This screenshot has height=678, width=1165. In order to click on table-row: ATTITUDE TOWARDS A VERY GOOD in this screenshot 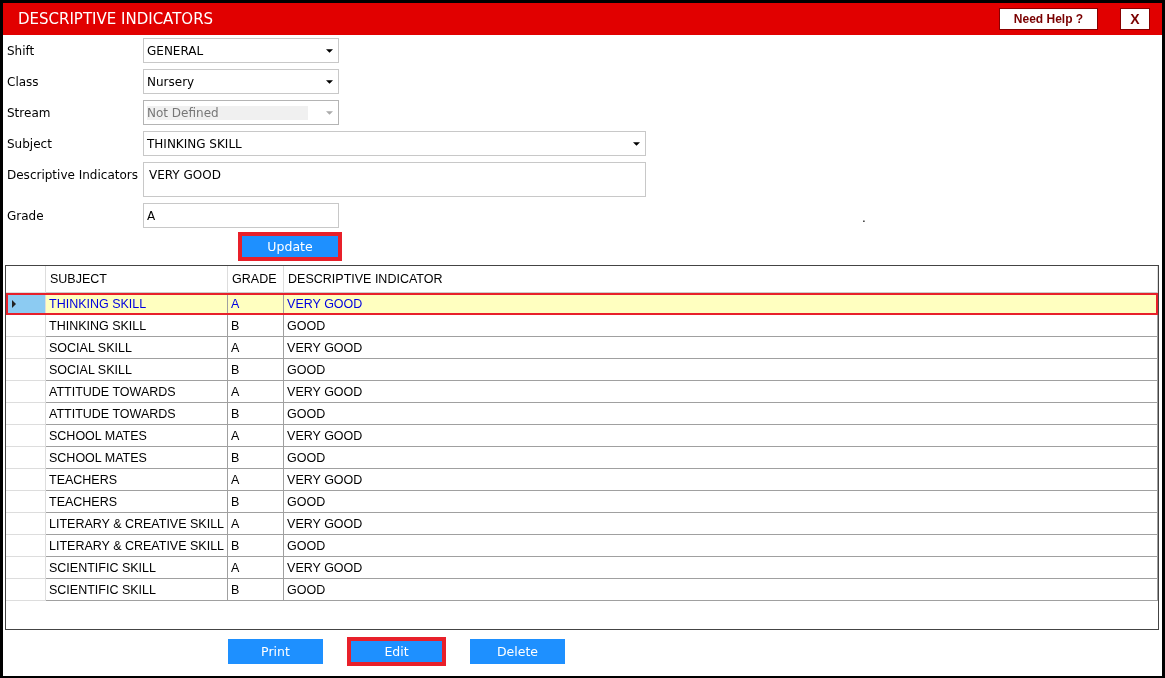, I will do `click(582, 391)`.